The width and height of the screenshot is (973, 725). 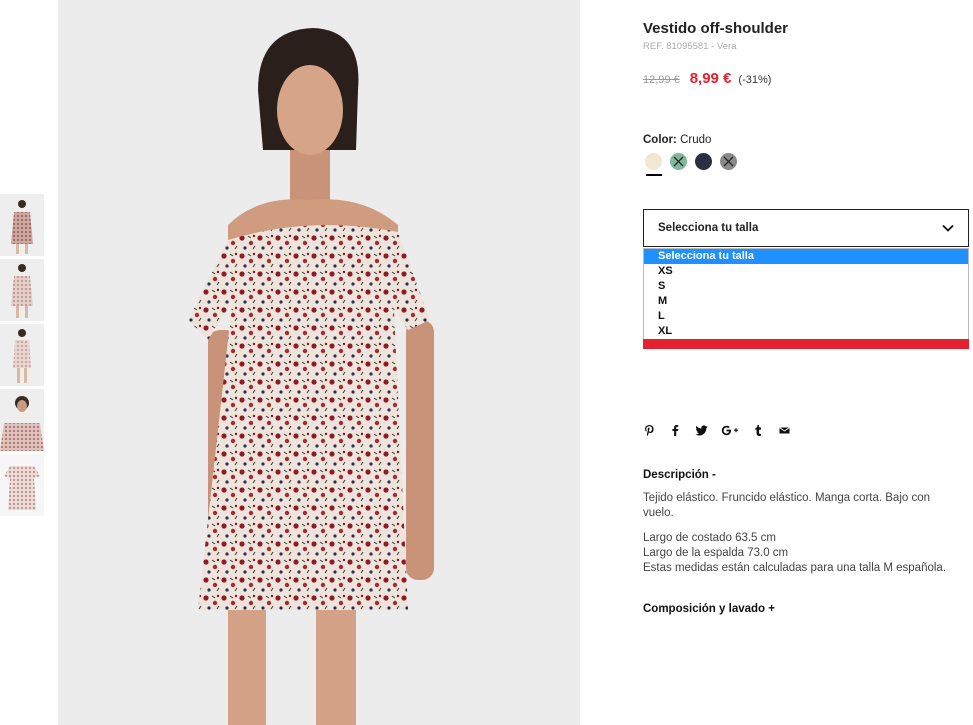 What do you see at coordinates (696, 140) in the screenshot?
I see `color-value: Crudo` at bounding box center [696, 140].